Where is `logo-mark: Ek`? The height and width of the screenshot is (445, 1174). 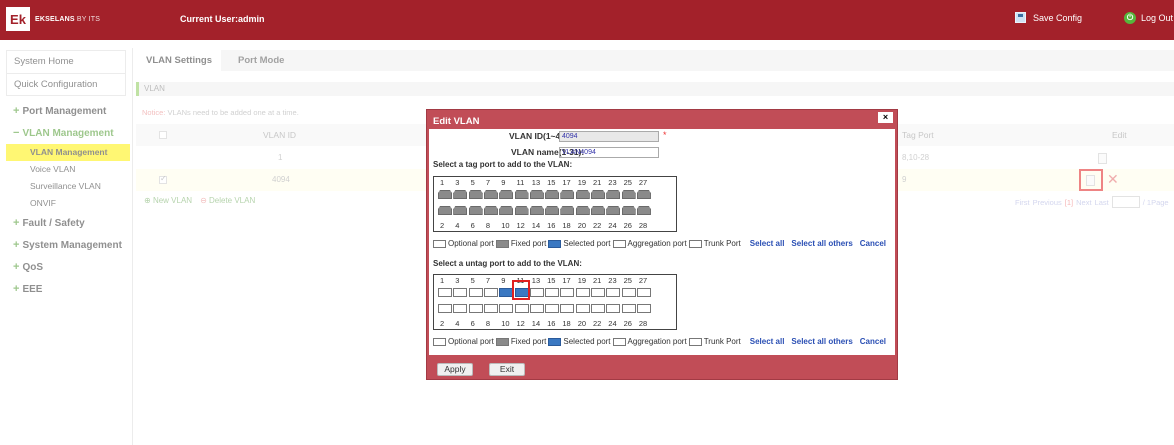
logo-mark: Ek is located at coordinates (18, 19).